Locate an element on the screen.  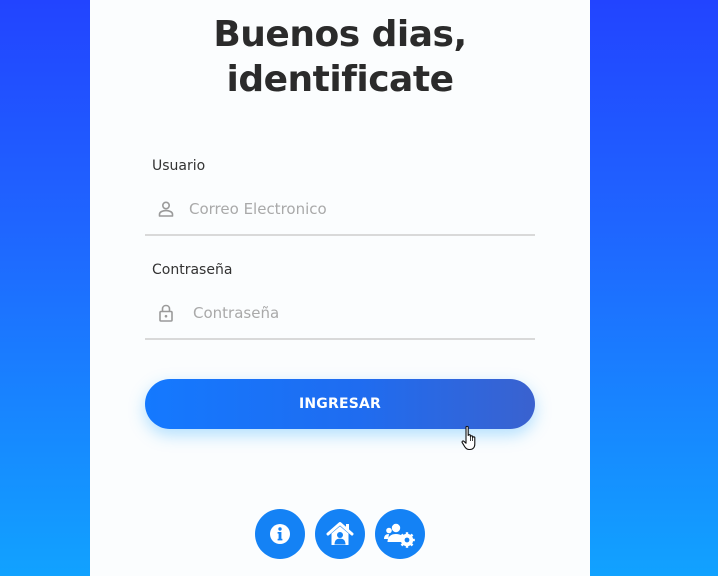
password-input is located at coordinates (358, 313).